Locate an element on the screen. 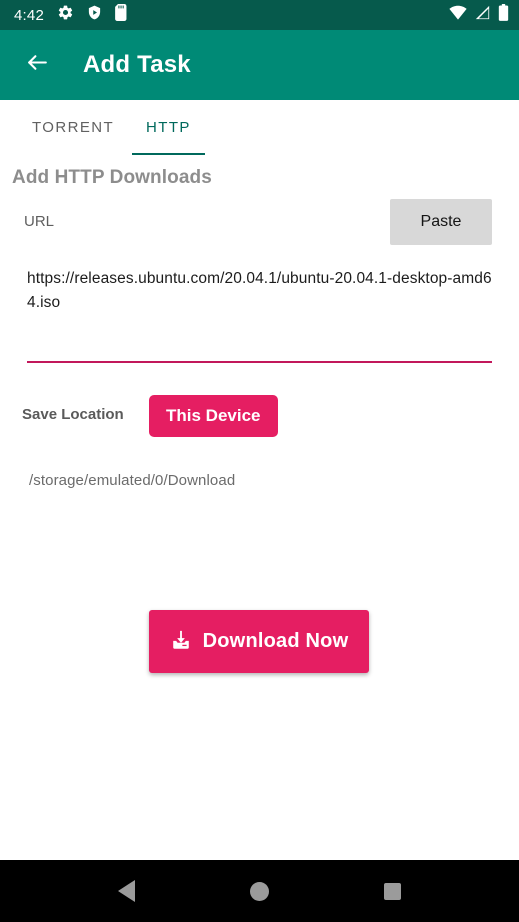 The width and height of the screenshot is (519, 922). download-now-button: Download Now is located at coordinates (259, 641).